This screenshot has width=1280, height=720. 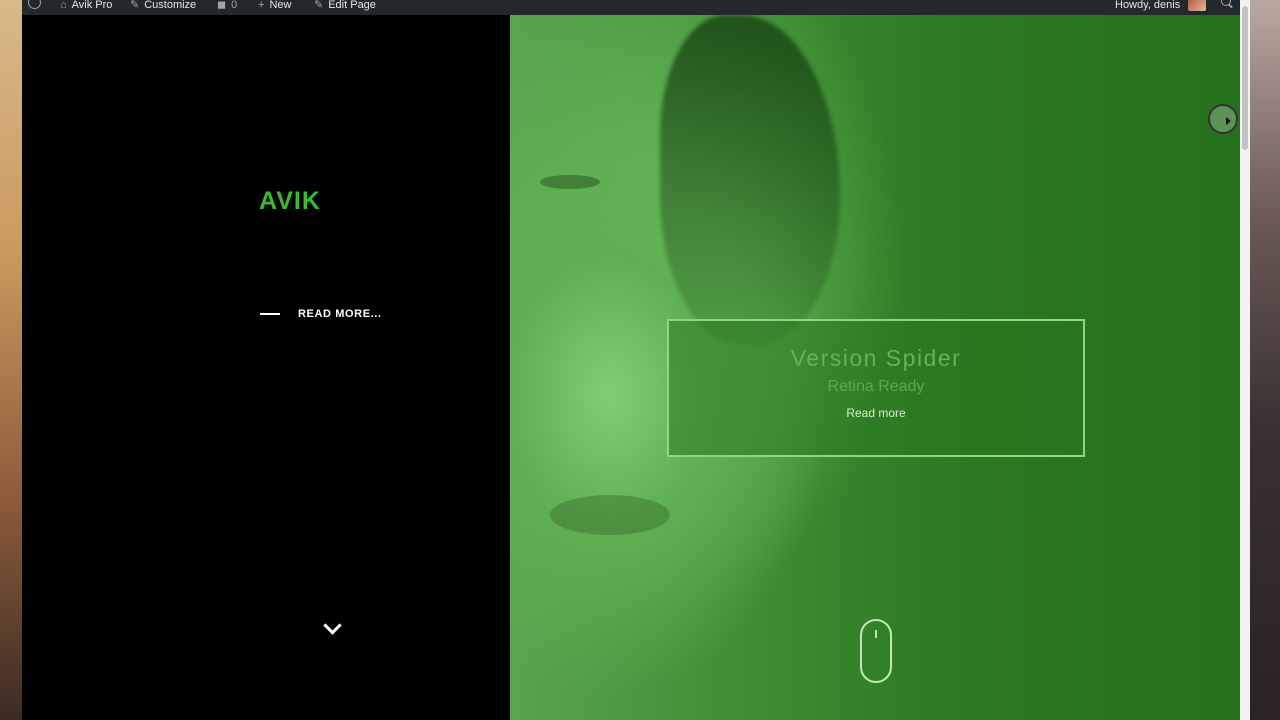 I want to click on comment-icon: ◼, so click(x=222, y=5).